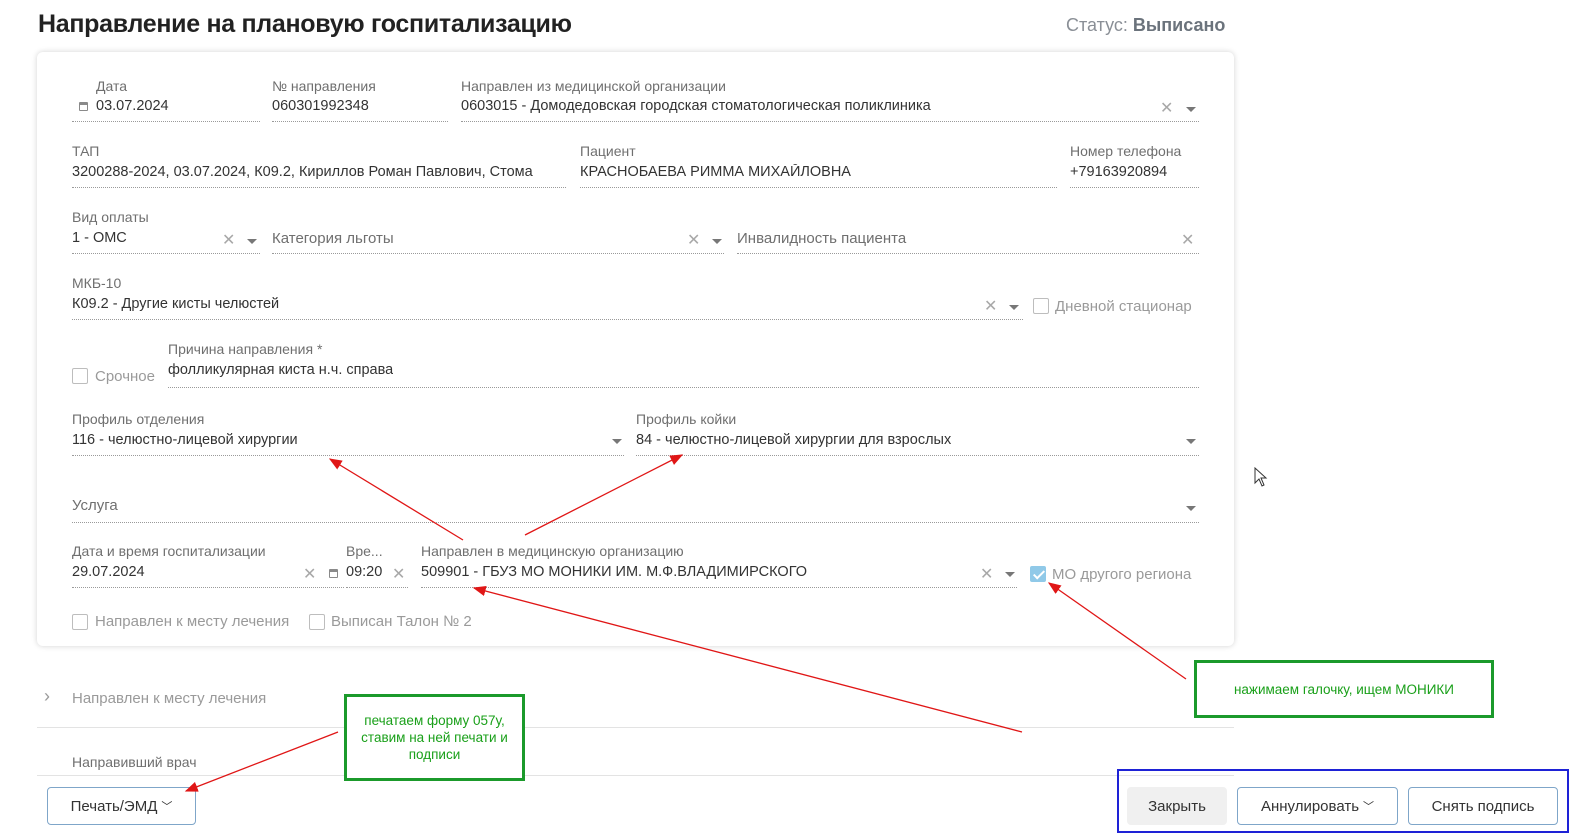 The height and width of the screenshot is (839, 1571). I want to click on to-org-label: Направлен в медицинскую организацию, so click(552, 551).